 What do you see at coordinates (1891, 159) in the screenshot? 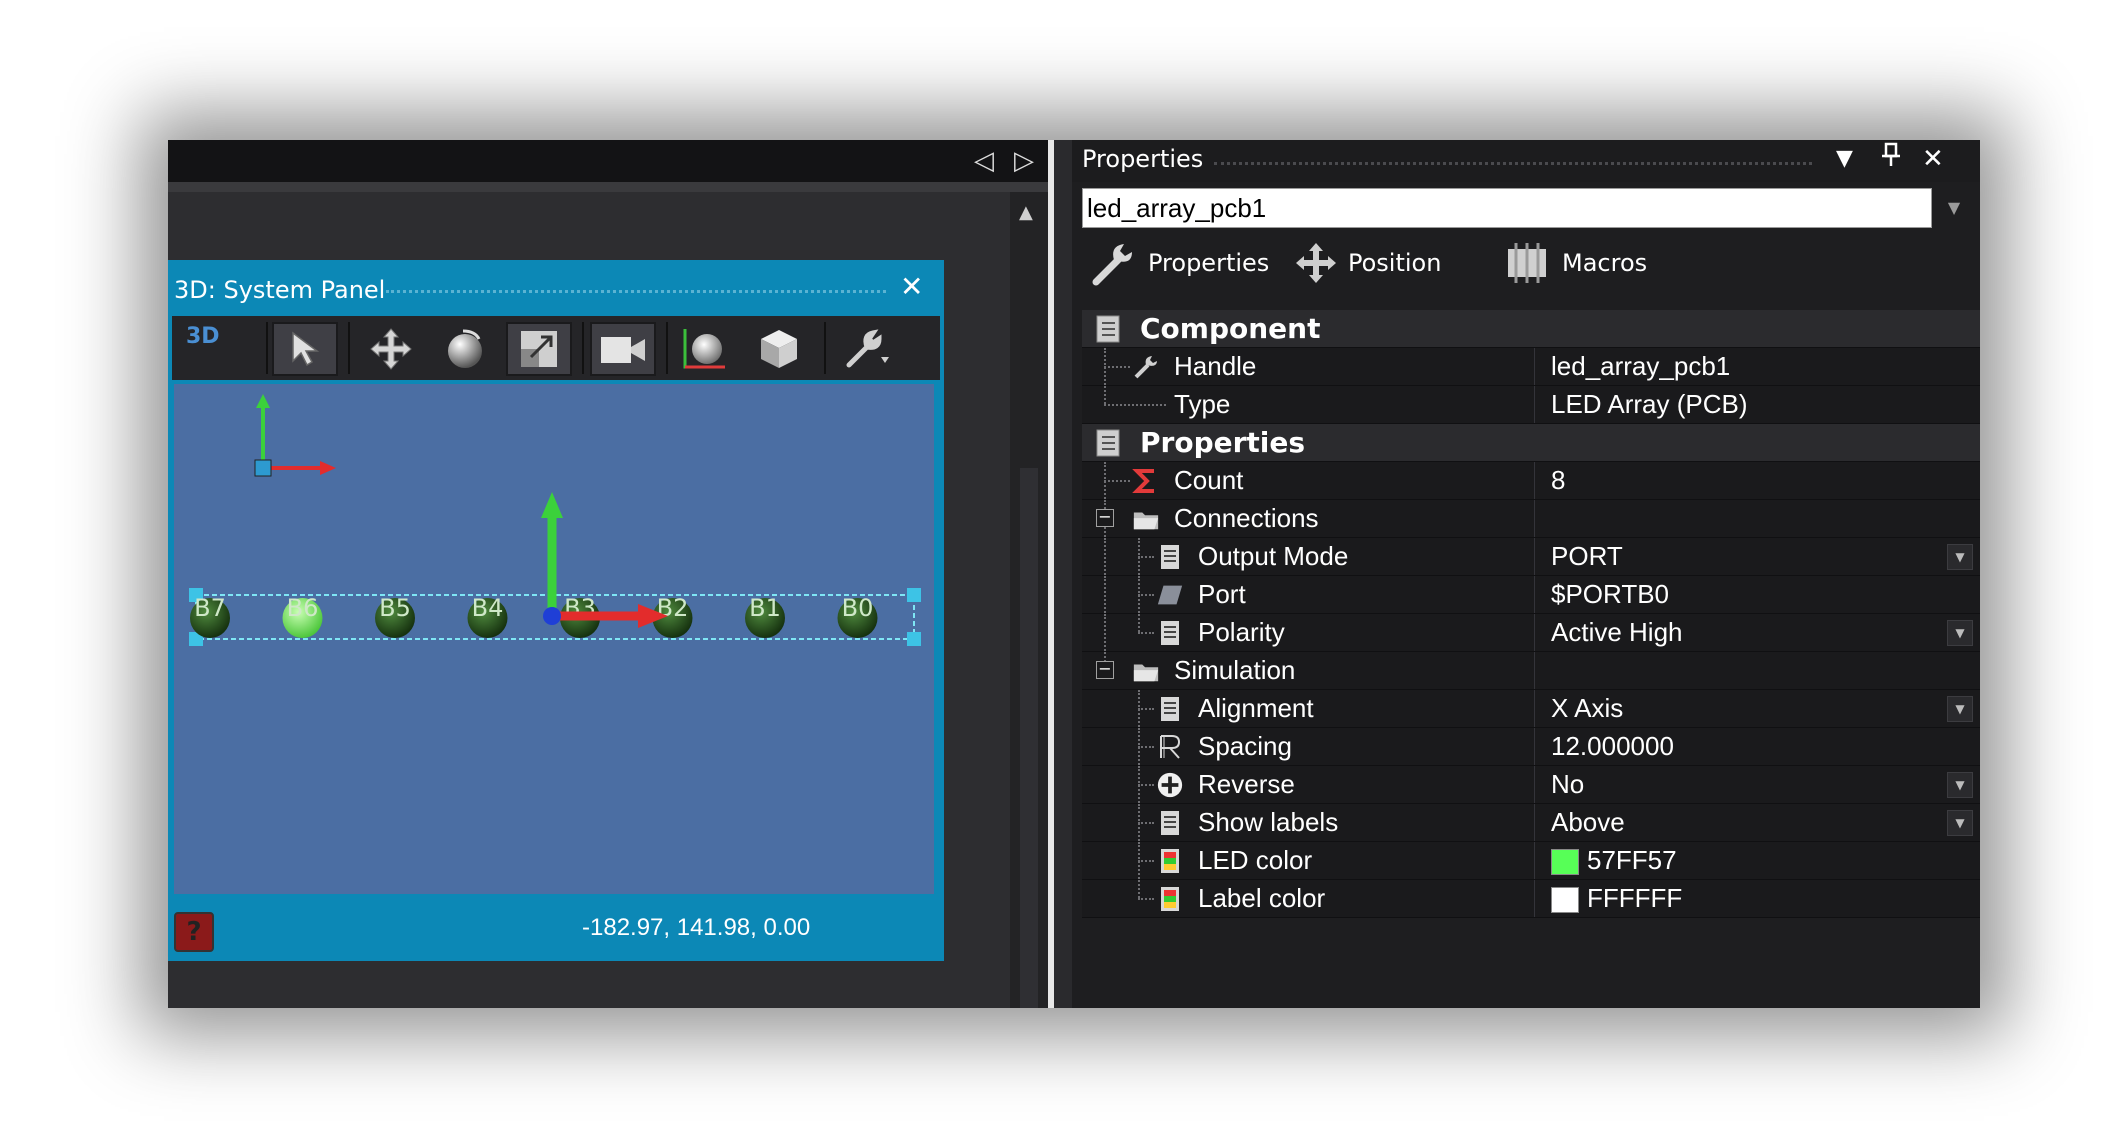
I see `pin-button` at bounding box center [1891, 159].